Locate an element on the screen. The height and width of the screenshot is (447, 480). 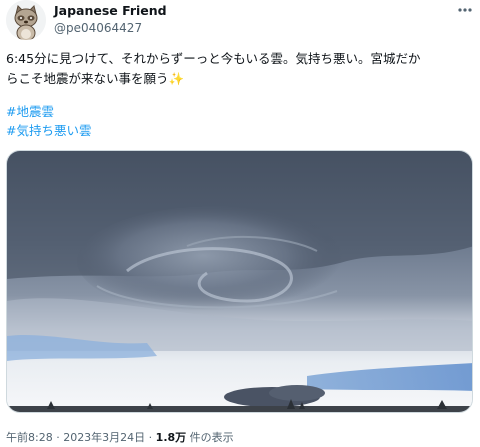
tanuki-avatar-icon is located at coordinates (26, 20).